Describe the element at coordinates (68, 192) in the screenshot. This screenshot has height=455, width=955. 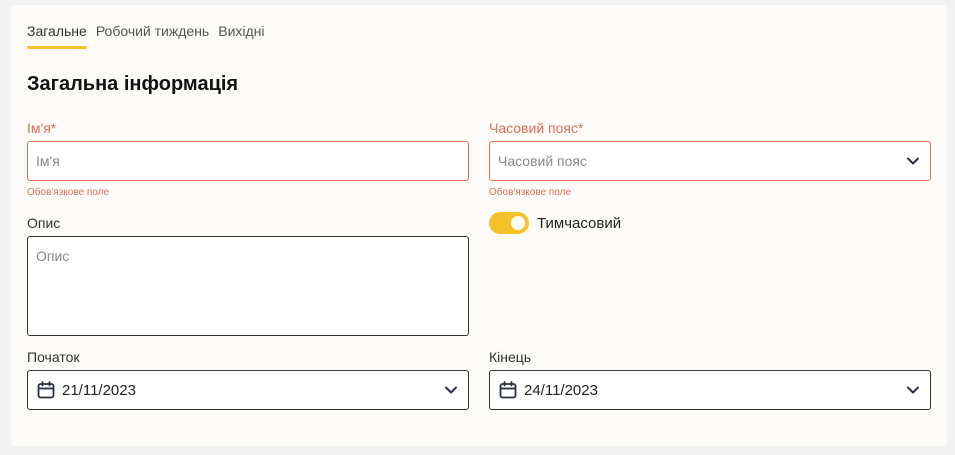
I see `name-helper-text: Обов'язкове поле` at that location.